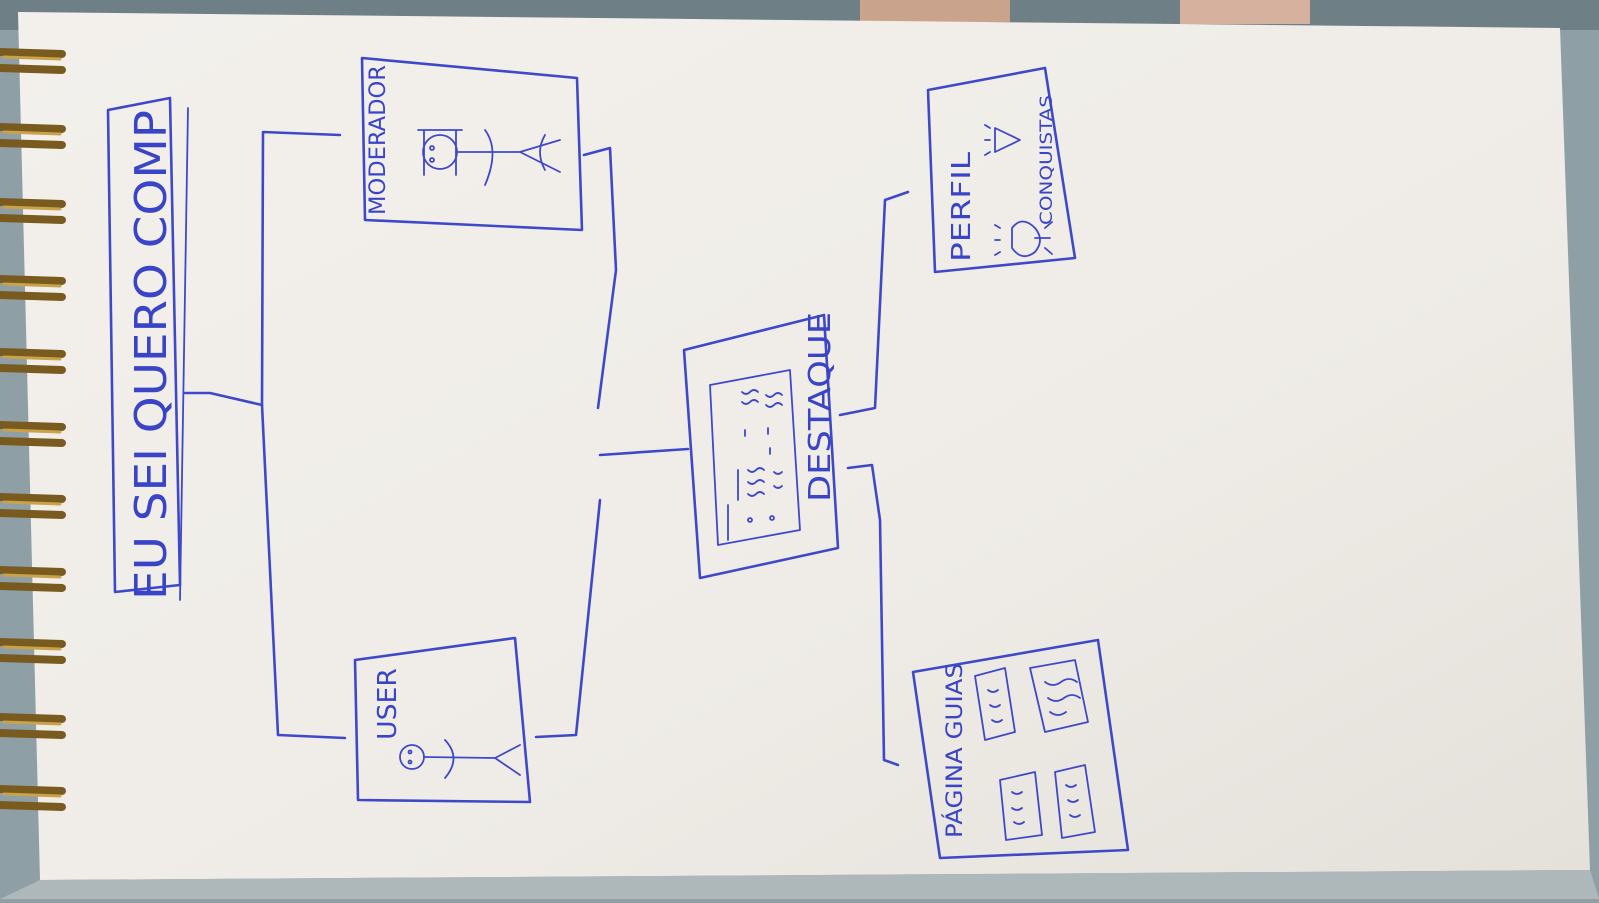 Image resolution: width=1599 pixels, height=903 pixels. I want to click on perfil-sublabel: CONQUISTAS, so click(1047, 160).